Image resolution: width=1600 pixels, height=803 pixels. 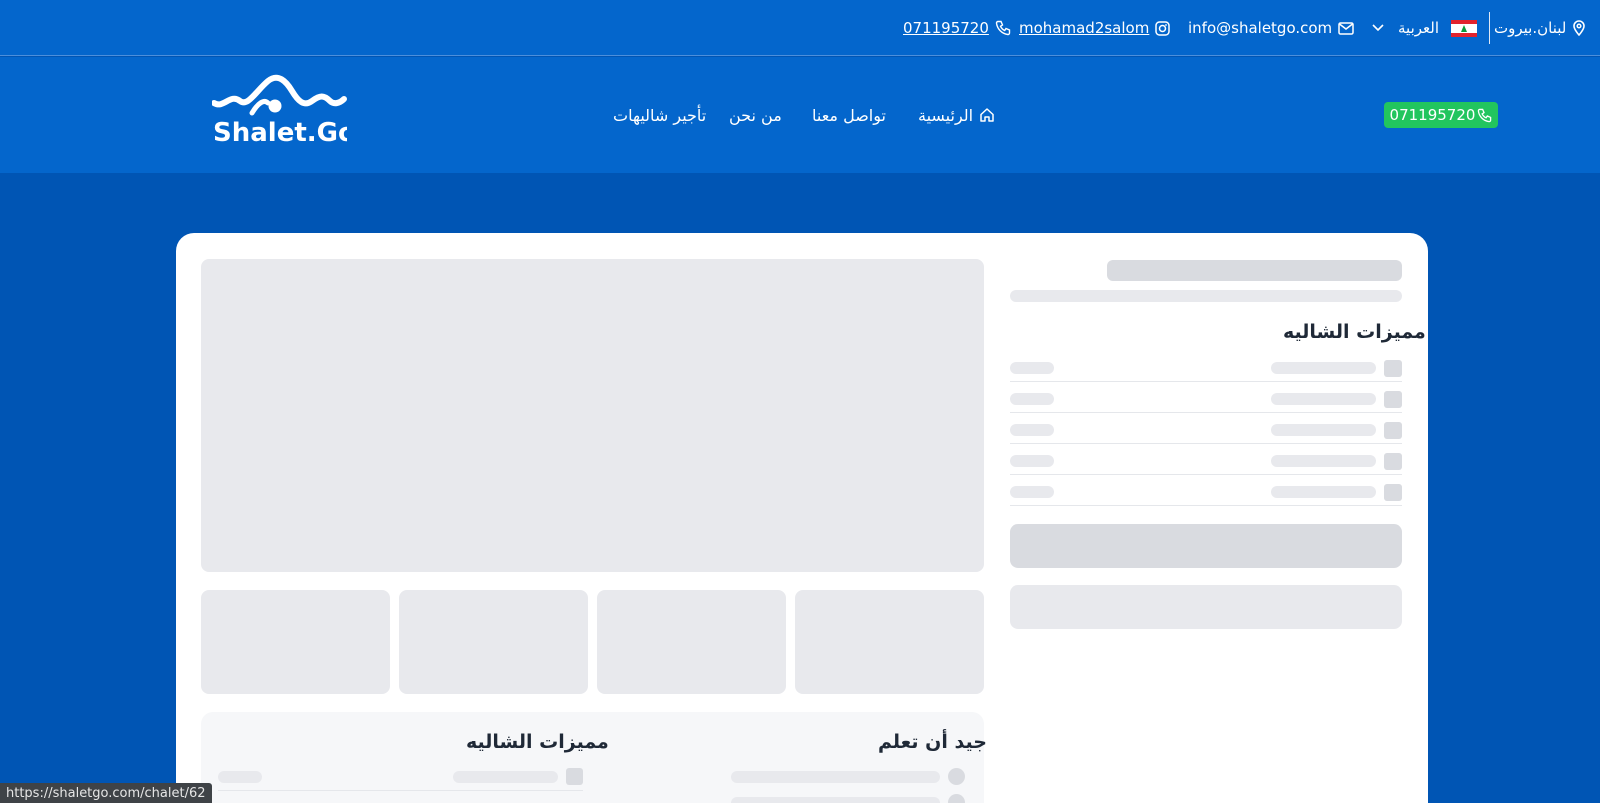 I want to click on phone-number: 071195720, so click(x=946, y=28).